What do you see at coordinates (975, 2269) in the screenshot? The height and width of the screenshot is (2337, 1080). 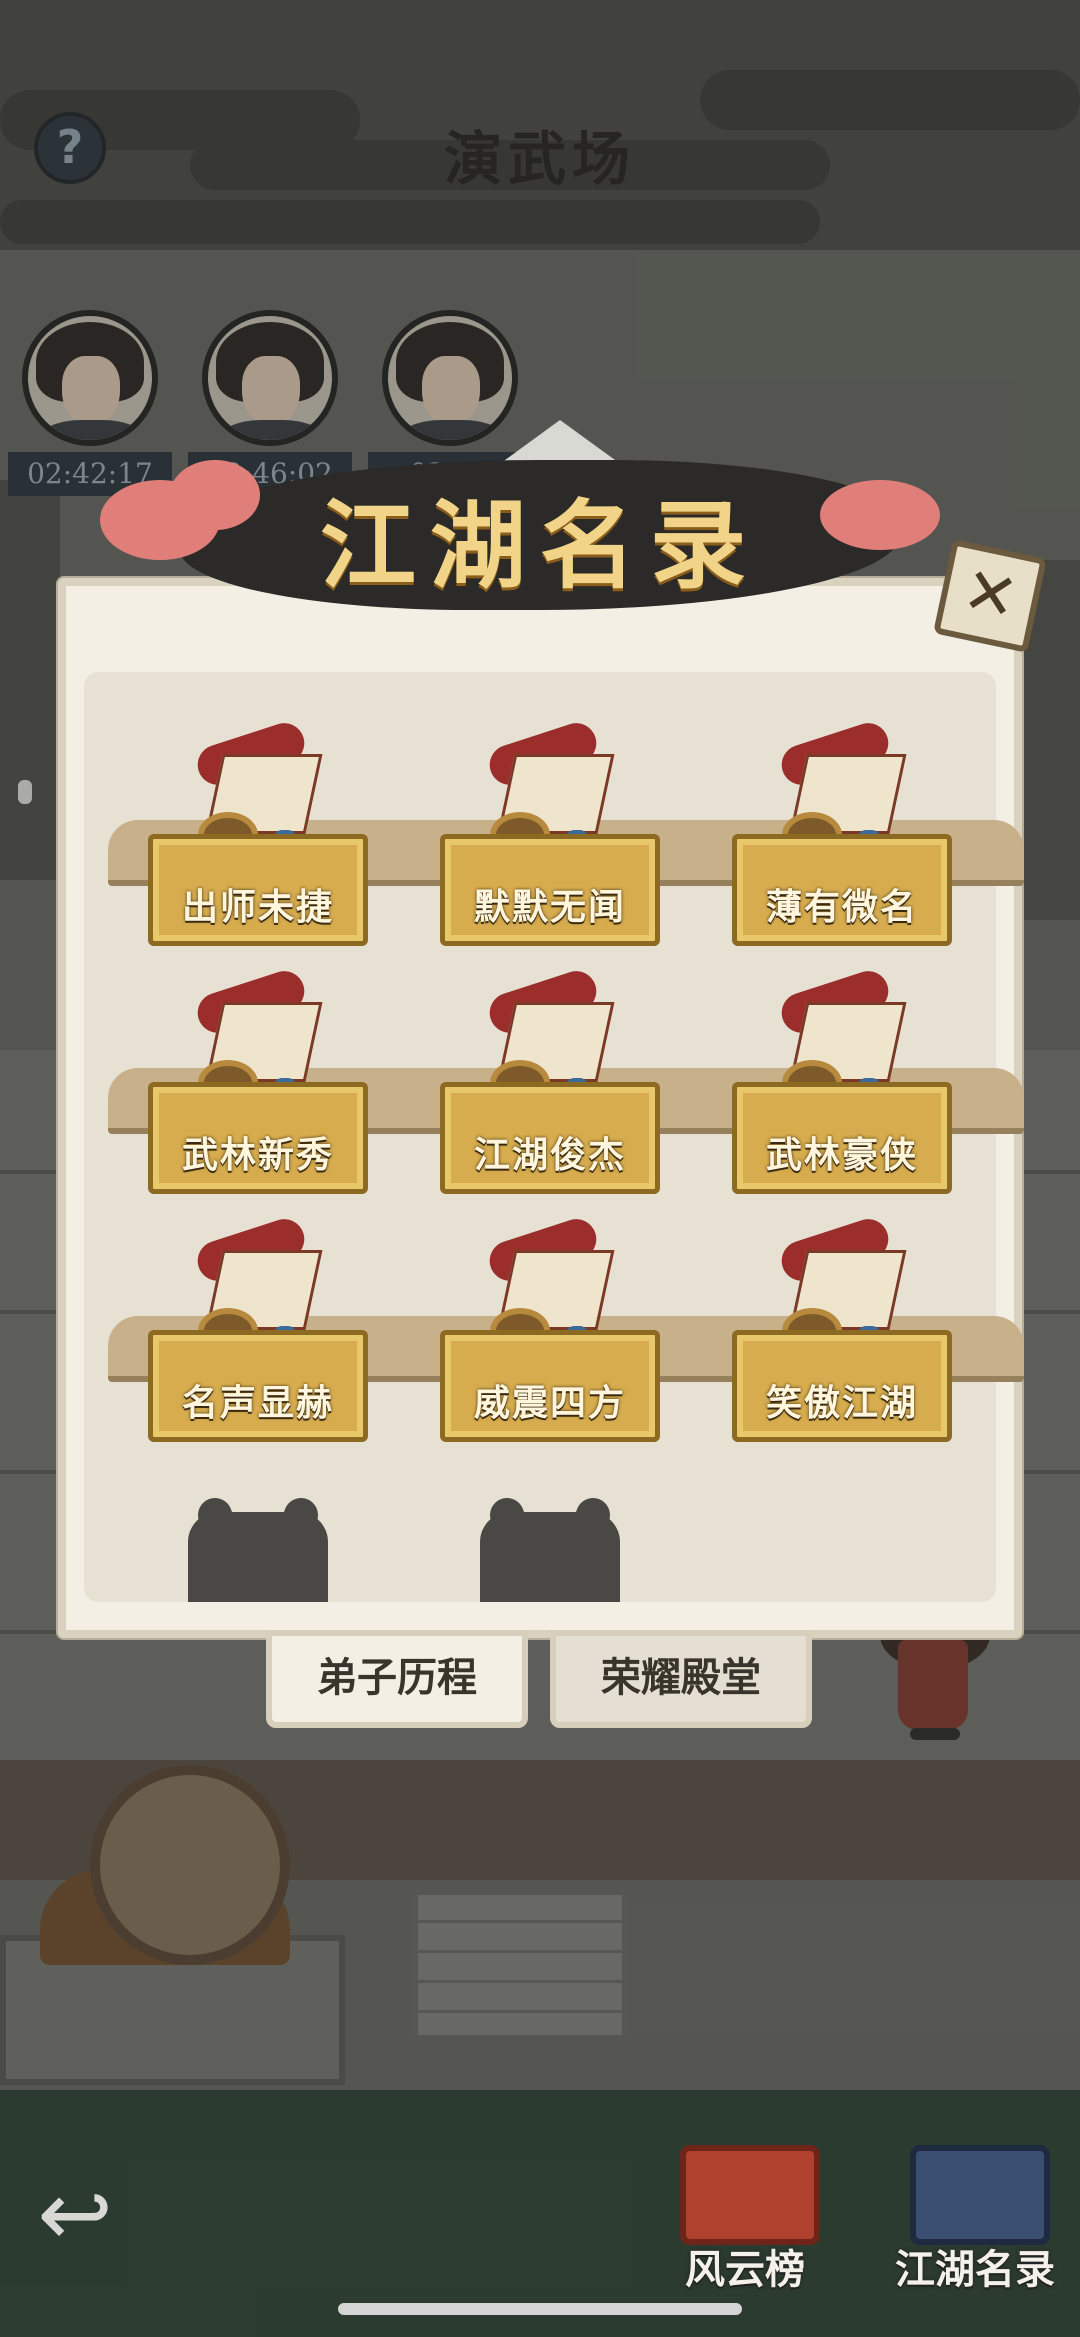 I see `roster-label: 江湖名录` at bounding box center [975, 2269].